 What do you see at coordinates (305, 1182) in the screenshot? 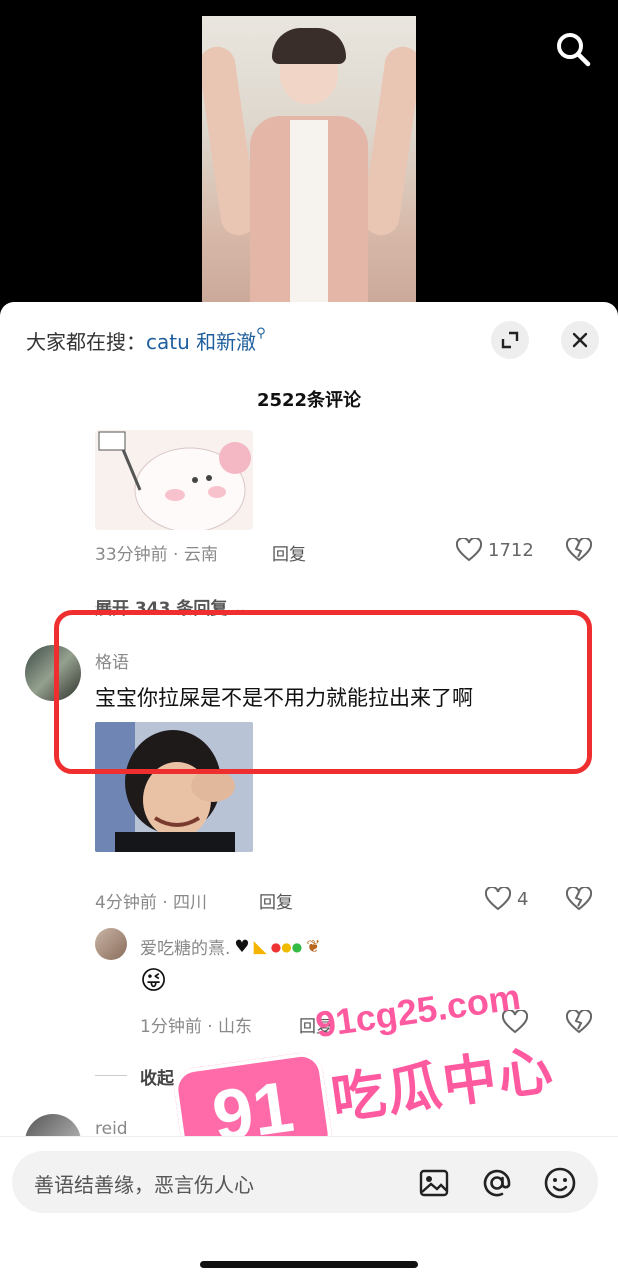
I see `comment-input: 善语结善缘，恶言伤人心` at bounding box center [305, 1182].